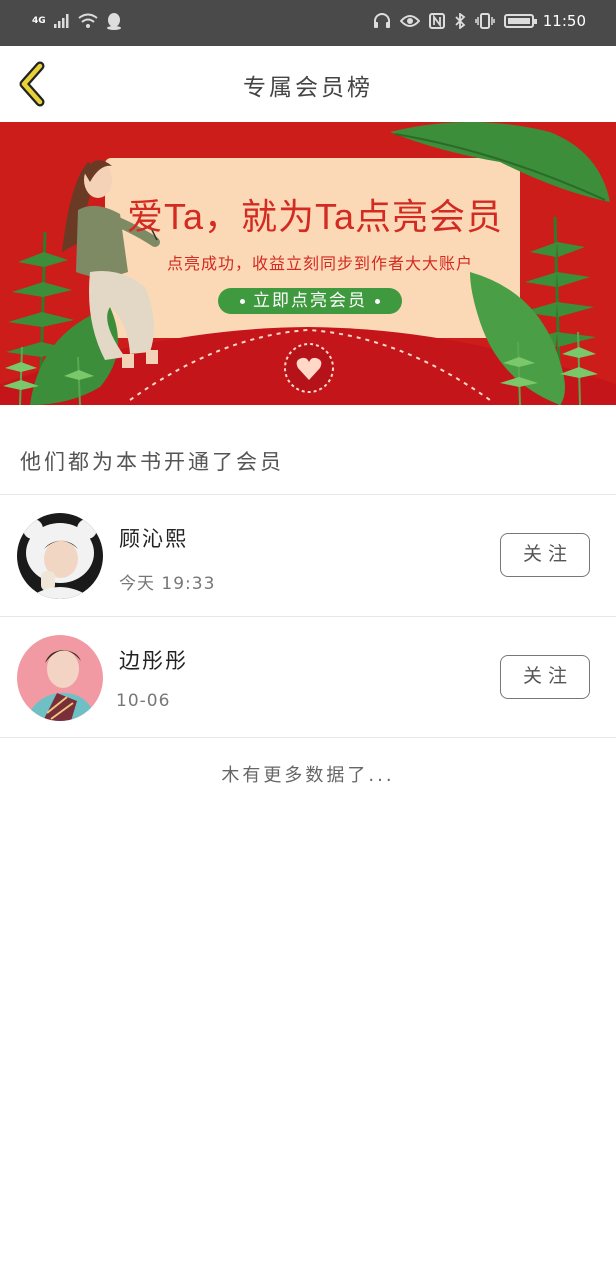  I want to click on nav-bar: 专属会员榜, so click(308, 84).